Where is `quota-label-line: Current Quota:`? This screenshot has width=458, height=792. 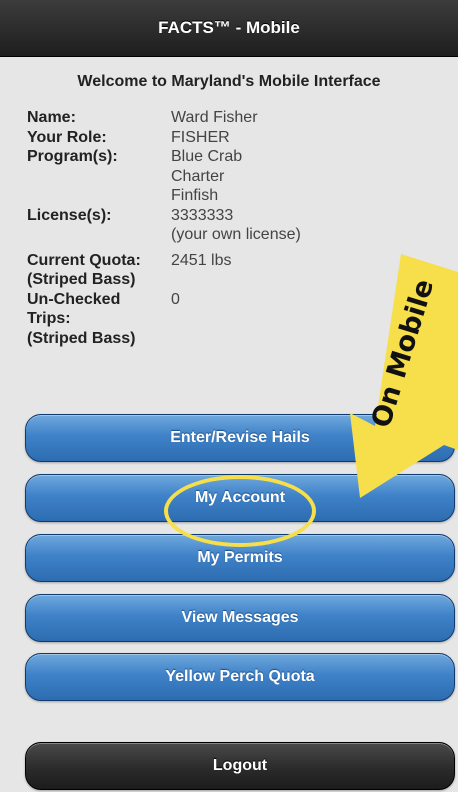
quota-label-line: Current Quota: is located at coordinates (84, 260).